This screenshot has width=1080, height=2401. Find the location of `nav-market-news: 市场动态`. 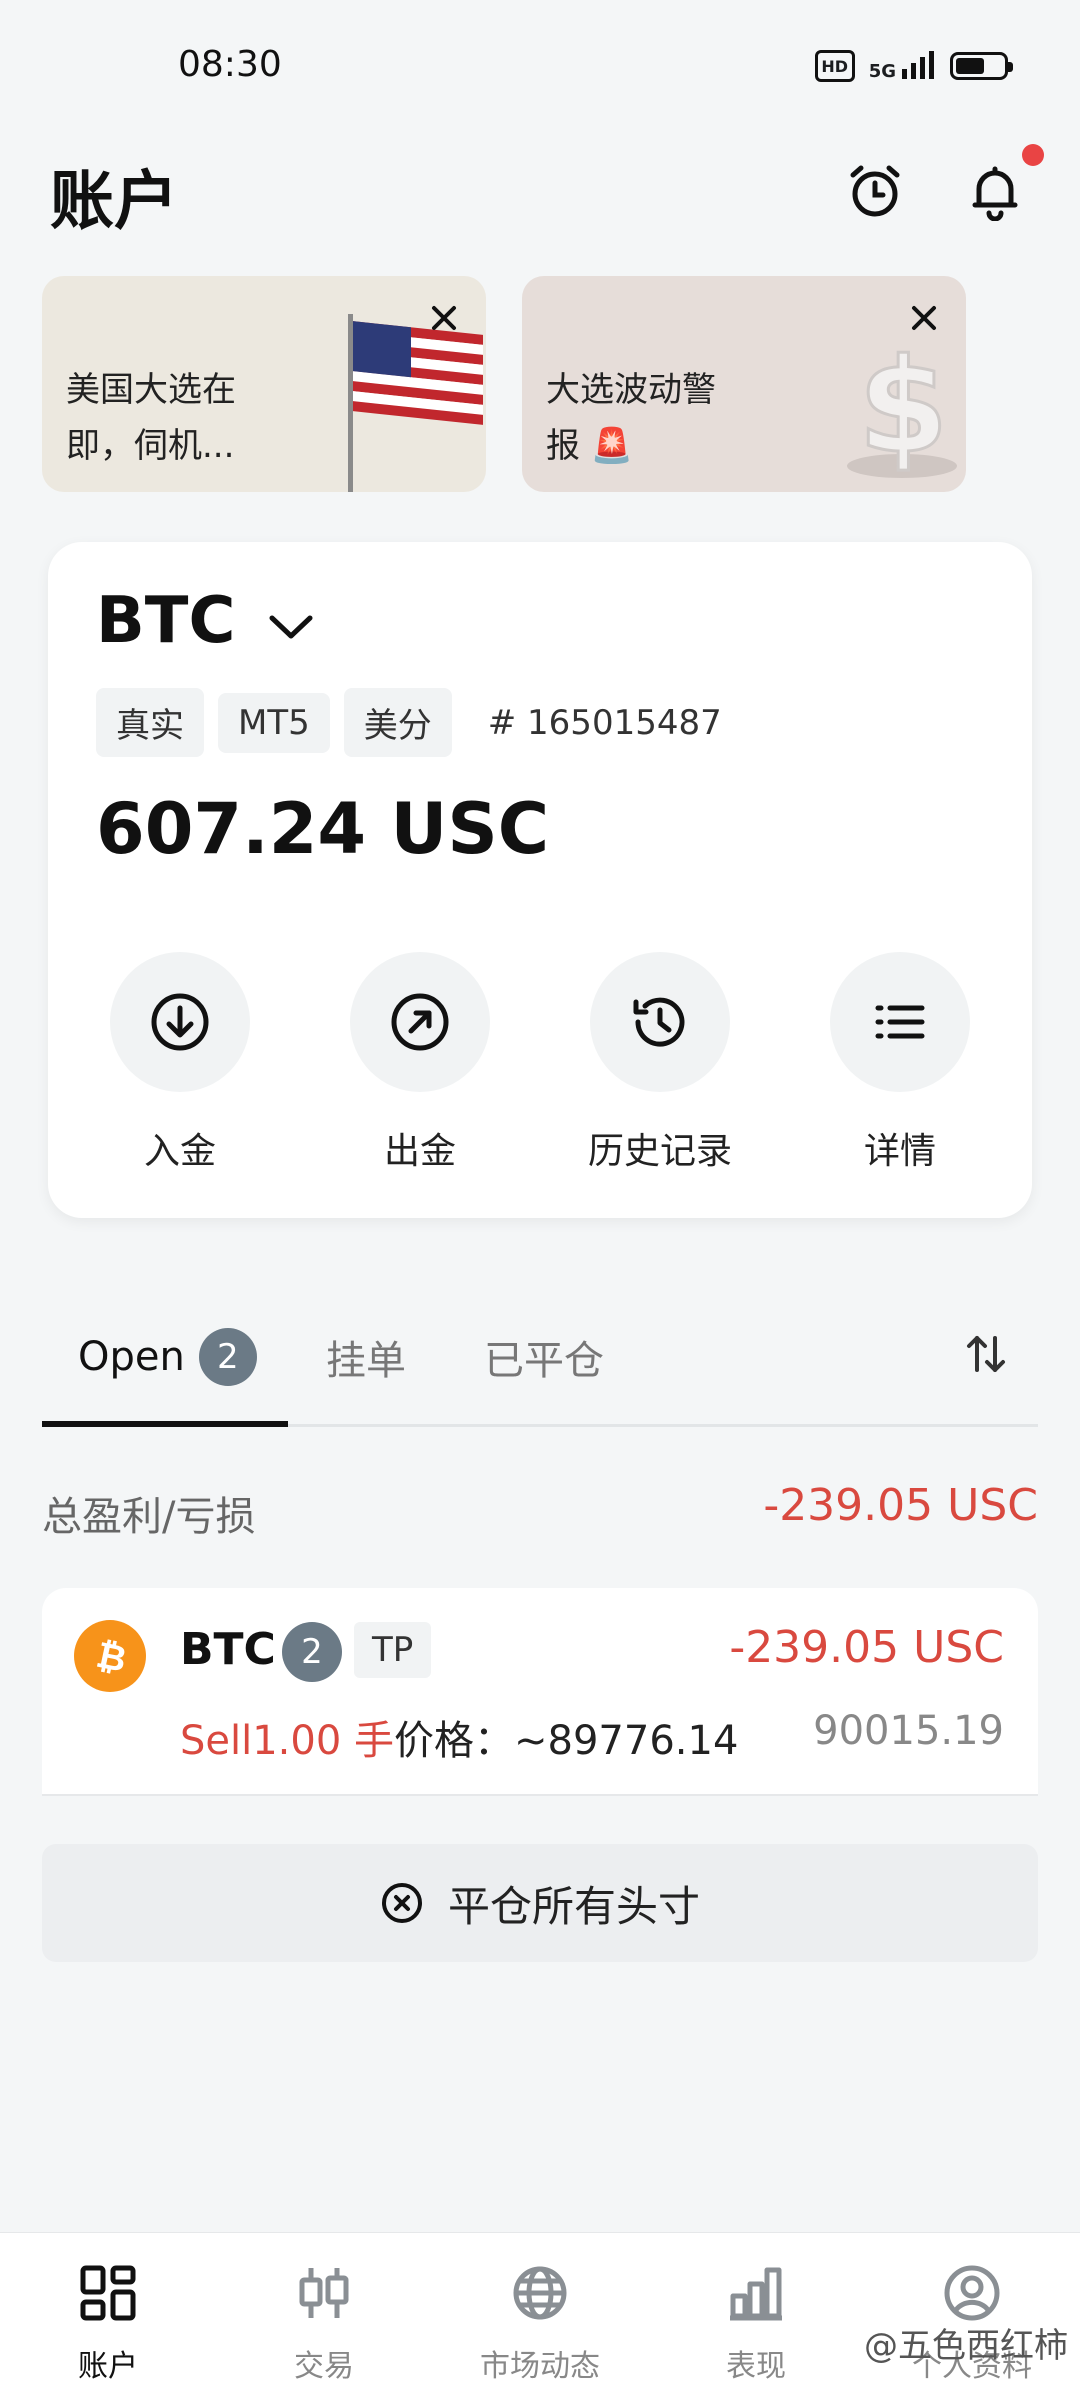

nav-market-news: 市场动态 is located at coordinates (540, 2317).